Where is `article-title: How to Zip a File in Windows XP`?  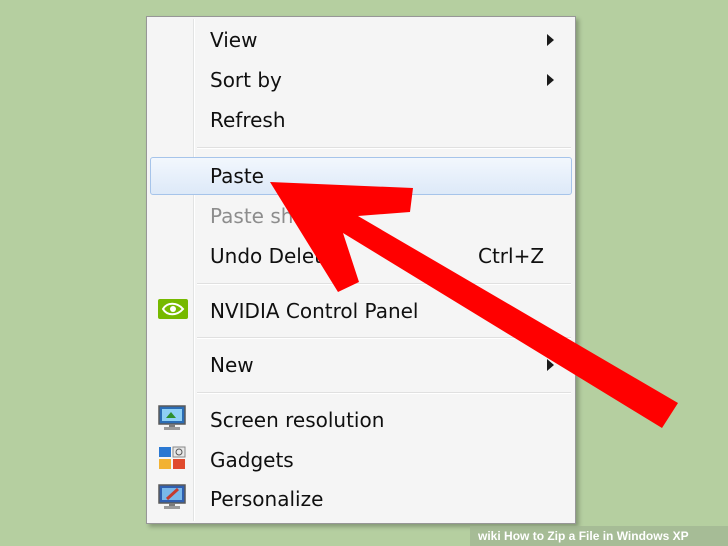
article-title: How to Zip a File in Windows XP is located at coordinates (596, 536).